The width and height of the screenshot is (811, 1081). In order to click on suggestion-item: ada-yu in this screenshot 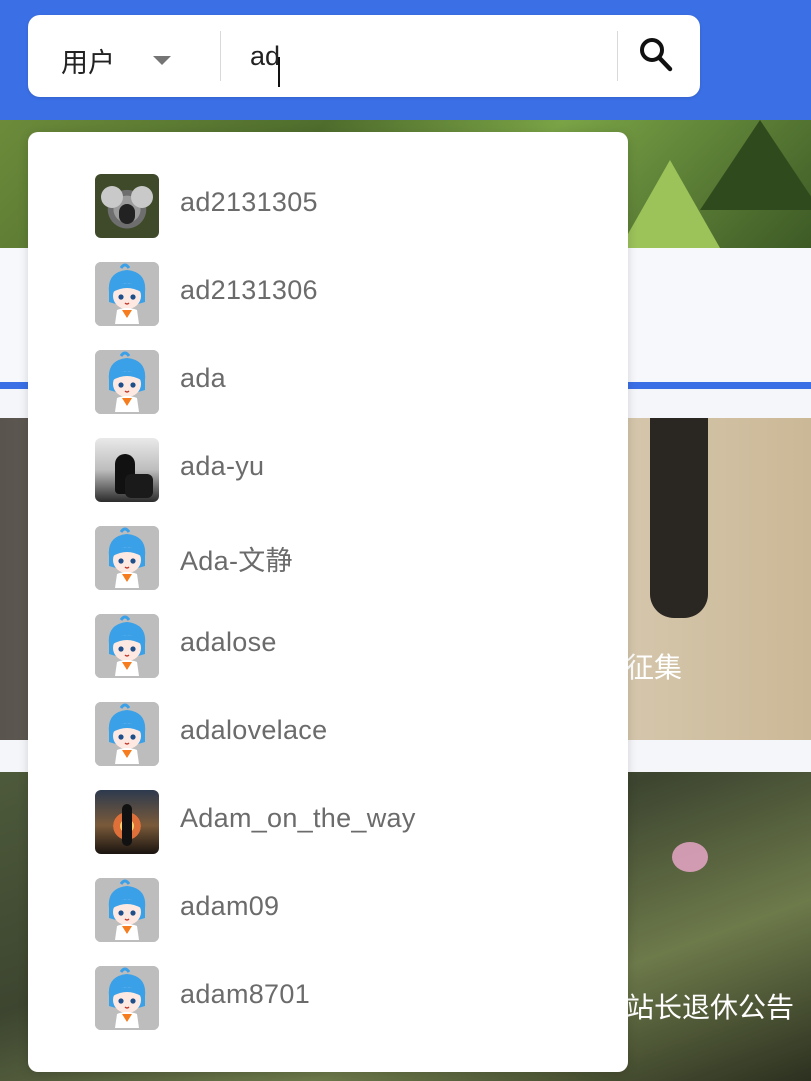, I will do `click(328, 472)`.